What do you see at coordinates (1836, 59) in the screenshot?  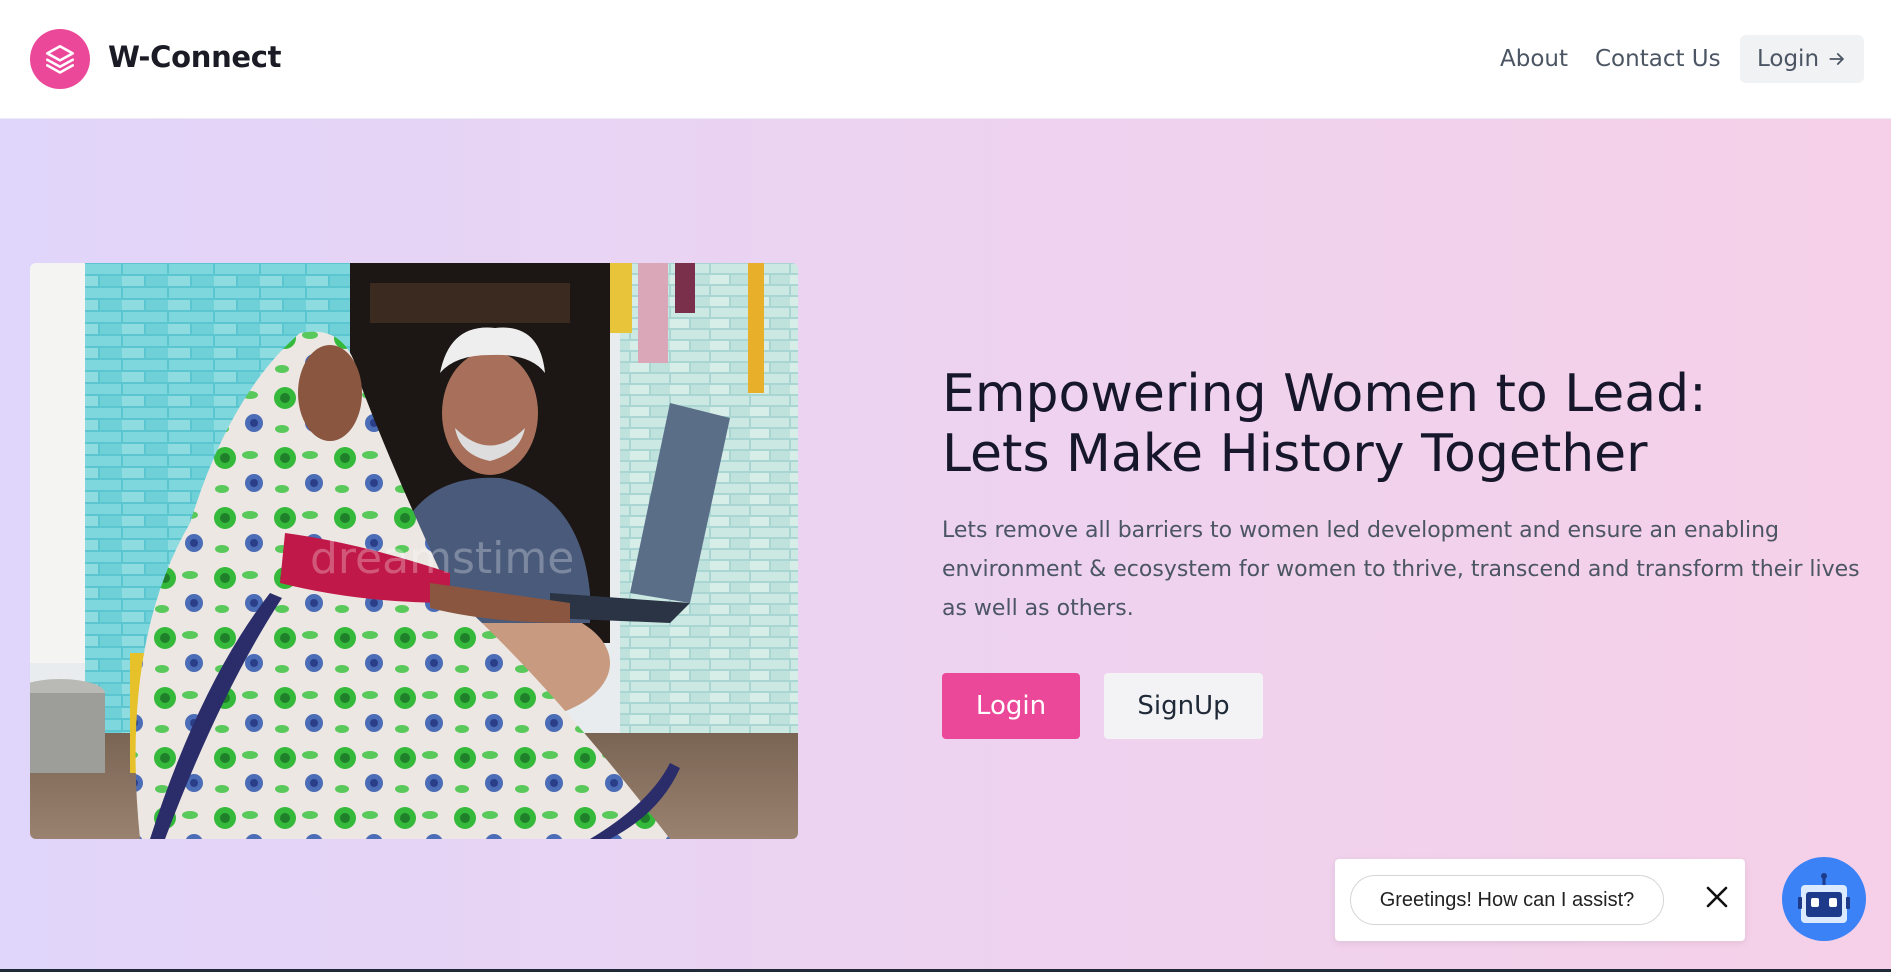 I see `arrow-right-icon` at bounding box center [1836, 59].